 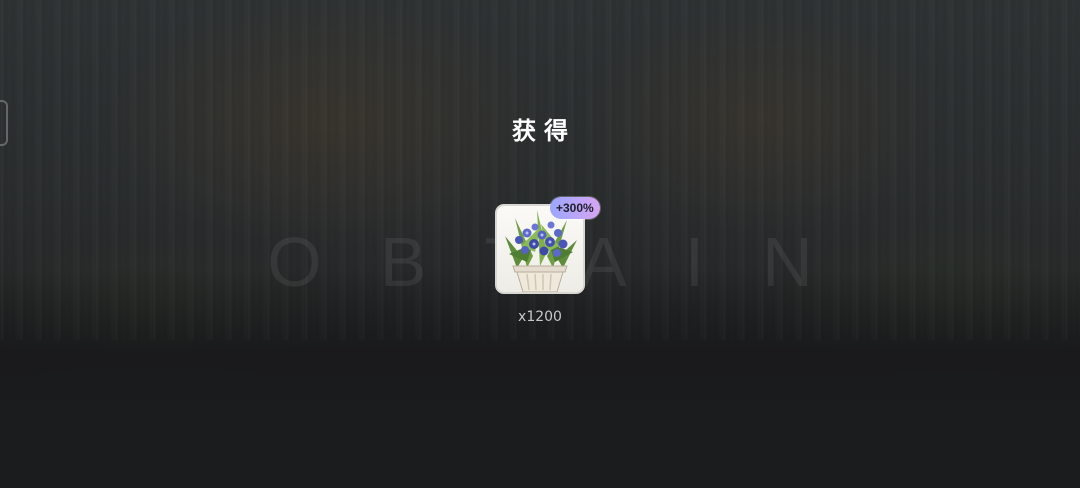 I want to click on reward-item: +300%, so click(x=547, y=245).